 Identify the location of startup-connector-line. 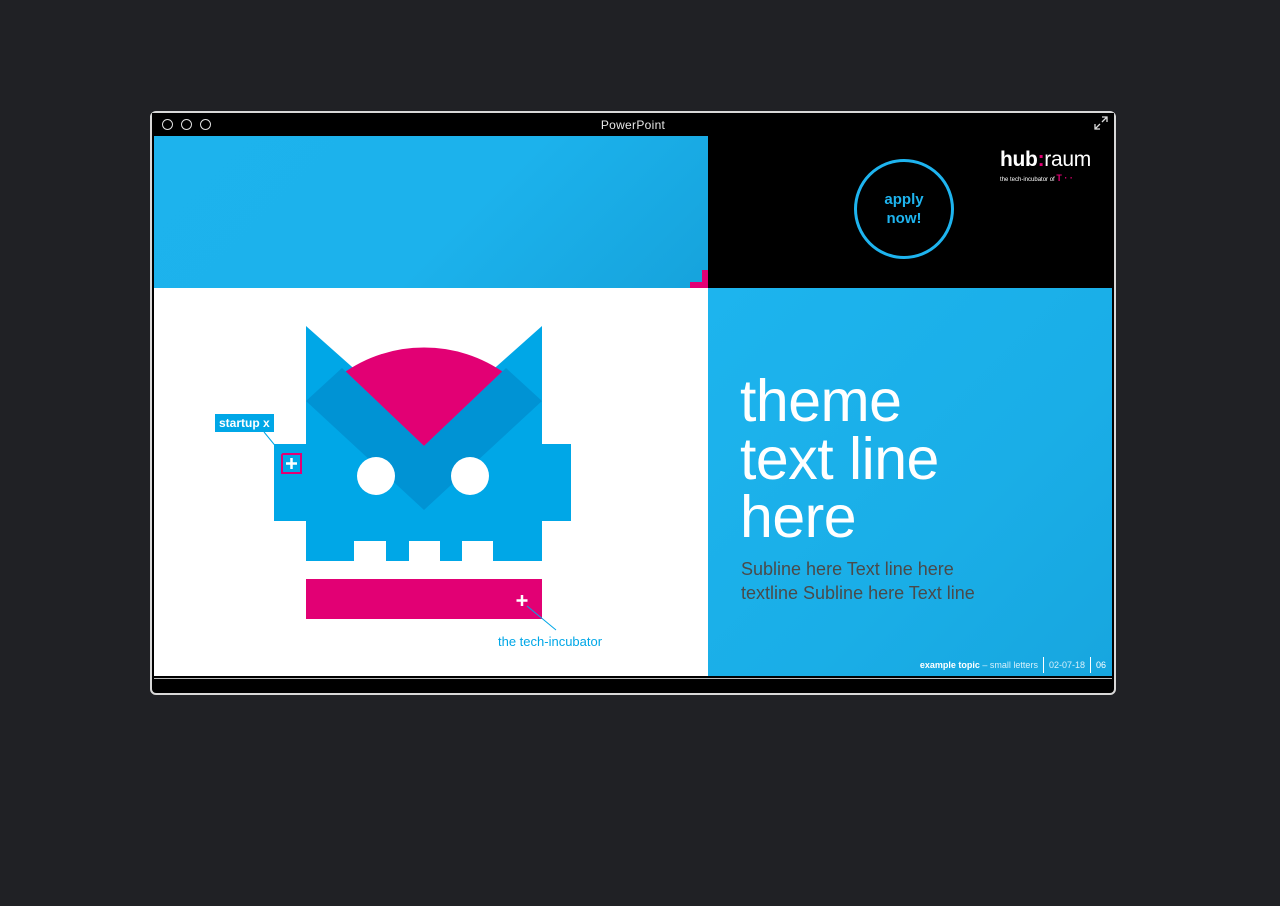
(273, 443).